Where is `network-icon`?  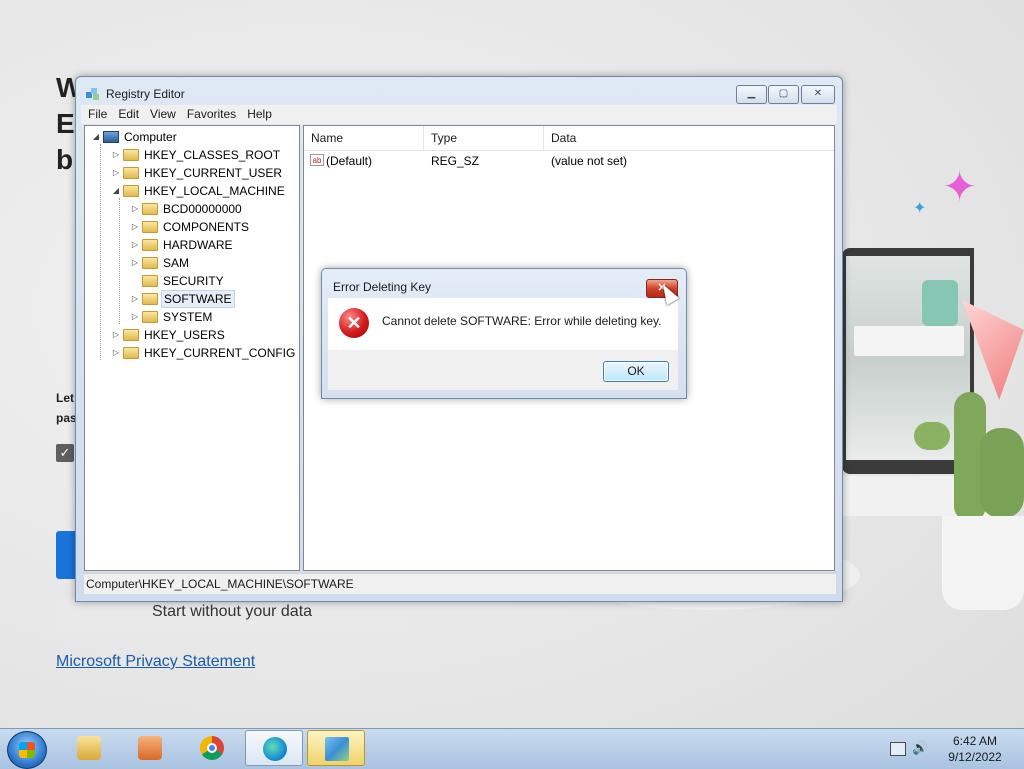 network-icon is located at coordinates (898, 749).